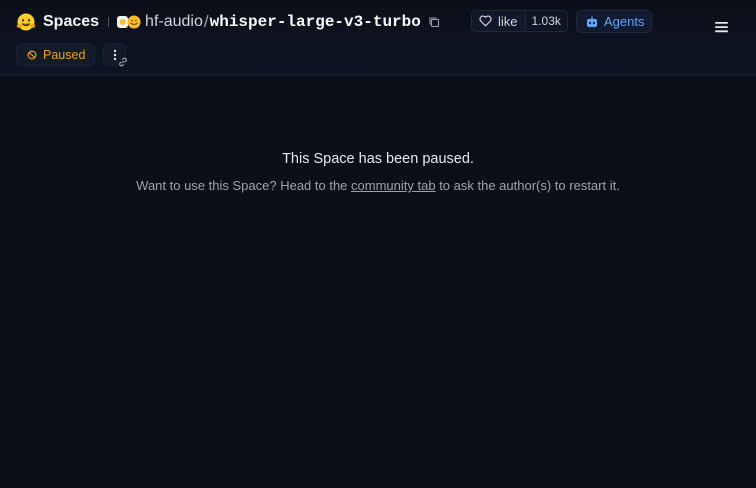 Image resolution: width=756 pixels, height=488 pixels. I want to click on like-count: 1.03k, so click(545, 21).